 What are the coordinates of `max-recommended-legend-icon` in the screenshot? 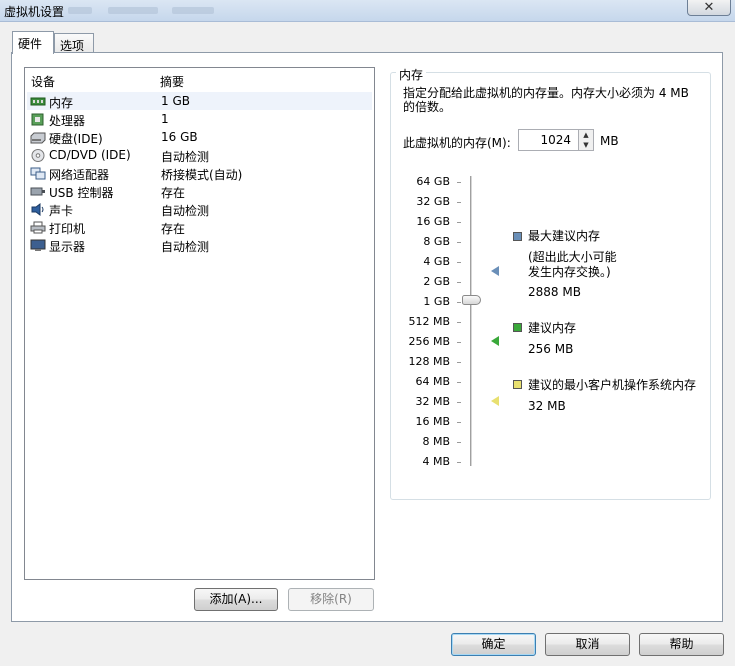 It's located at (517, 236).